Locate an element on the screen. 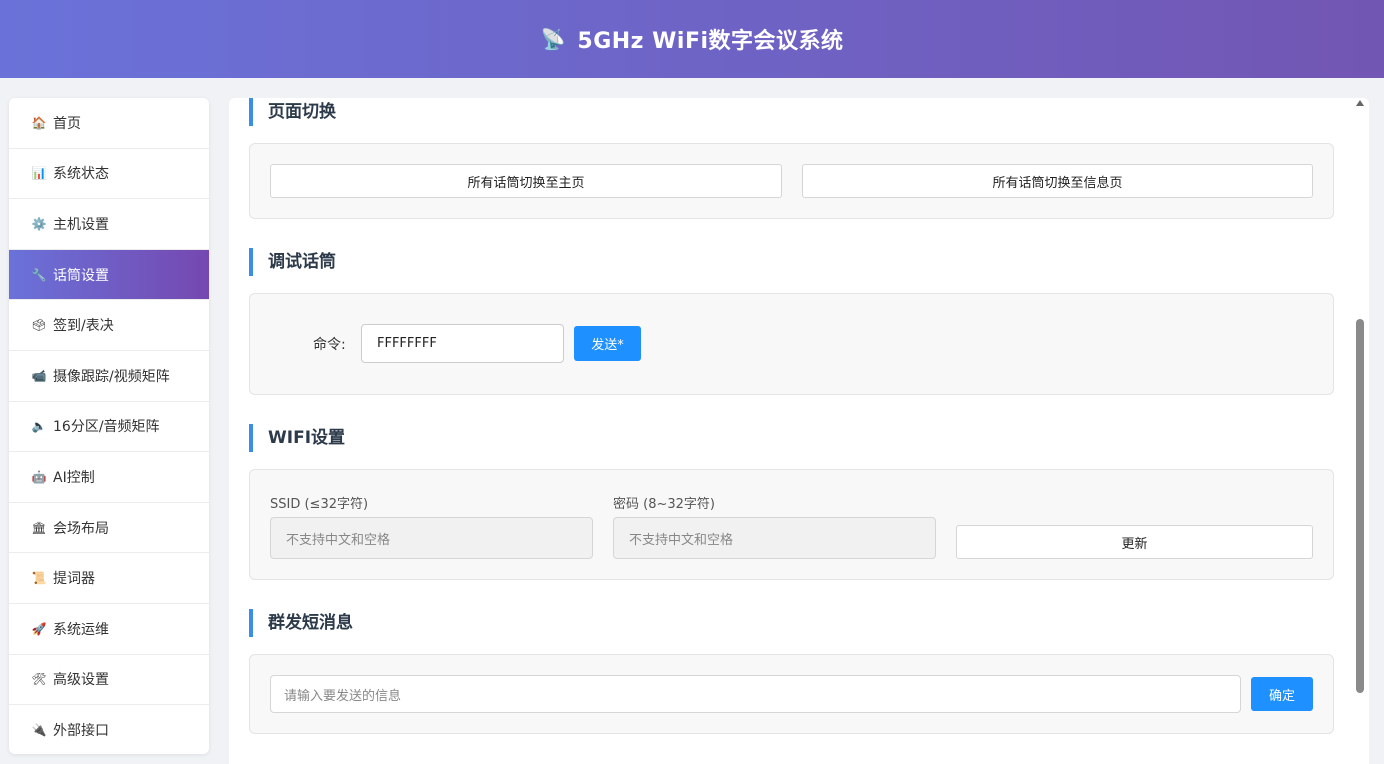 The height and width of the screenshot is (764, 1384). sidebar-item-label: AI控制 is located at coordinates (74, 477).